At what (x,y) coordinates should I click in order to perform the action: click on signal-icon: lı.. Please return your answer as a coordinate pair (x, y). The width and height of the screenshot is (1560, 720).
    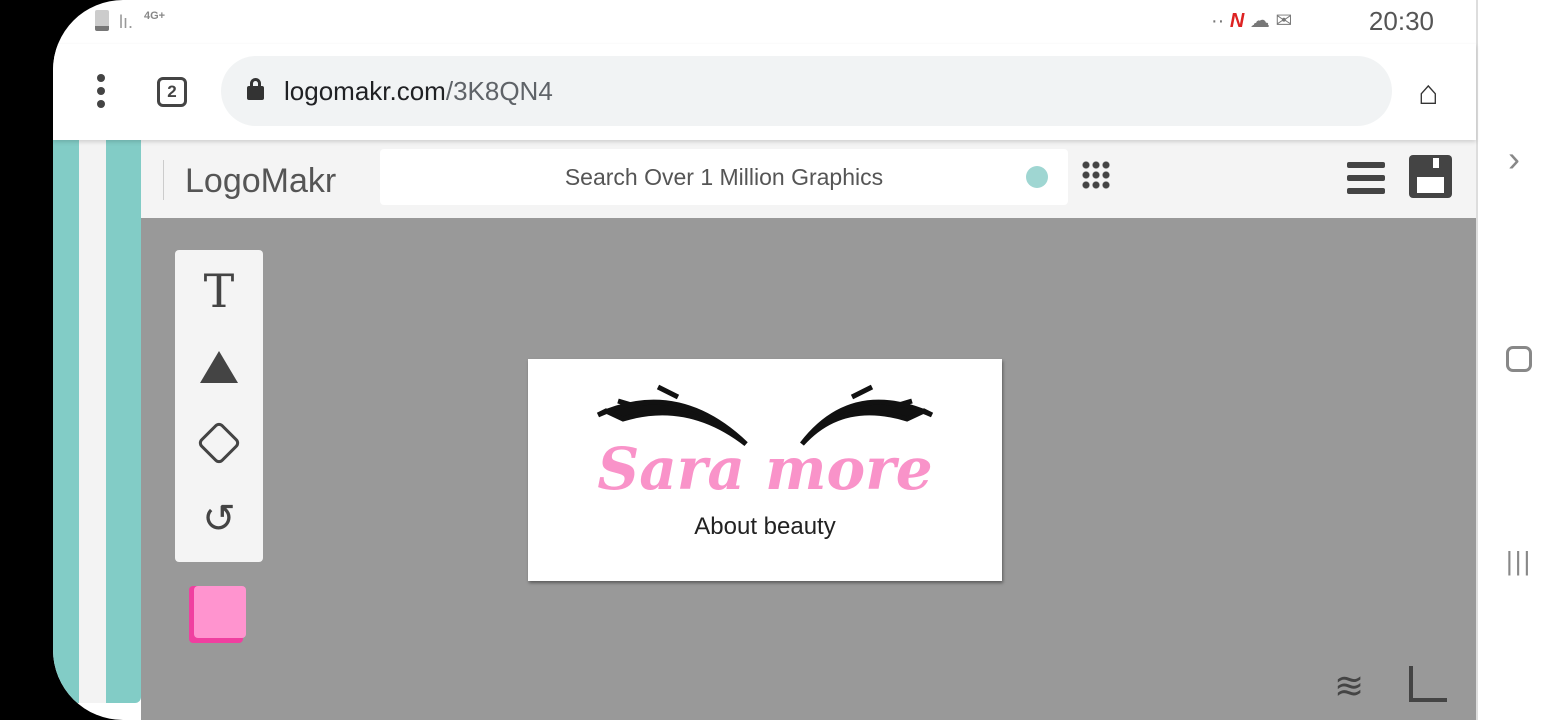
    Looking at the image, I should click on (126, 22).